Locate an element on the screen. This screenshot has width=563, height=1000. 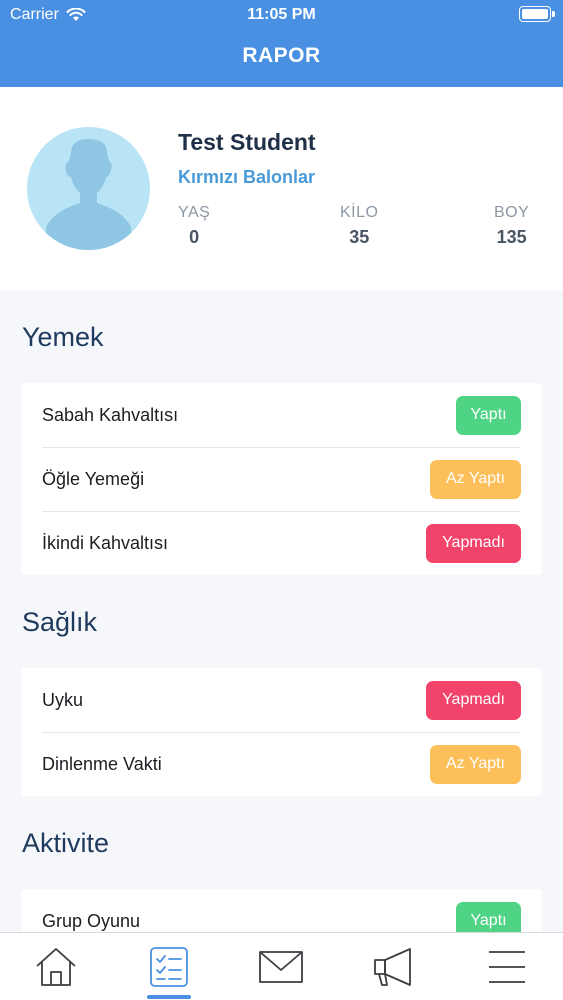
tab-report is located at coordinates (169, 966).